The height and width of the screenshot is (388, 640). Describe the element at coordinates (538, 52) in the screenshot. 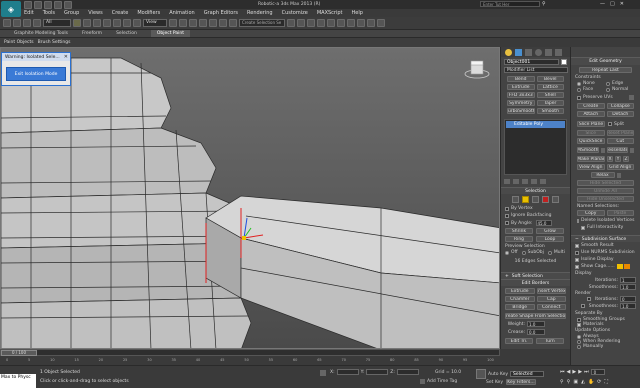

I see `motion-tab-icon` at that location.